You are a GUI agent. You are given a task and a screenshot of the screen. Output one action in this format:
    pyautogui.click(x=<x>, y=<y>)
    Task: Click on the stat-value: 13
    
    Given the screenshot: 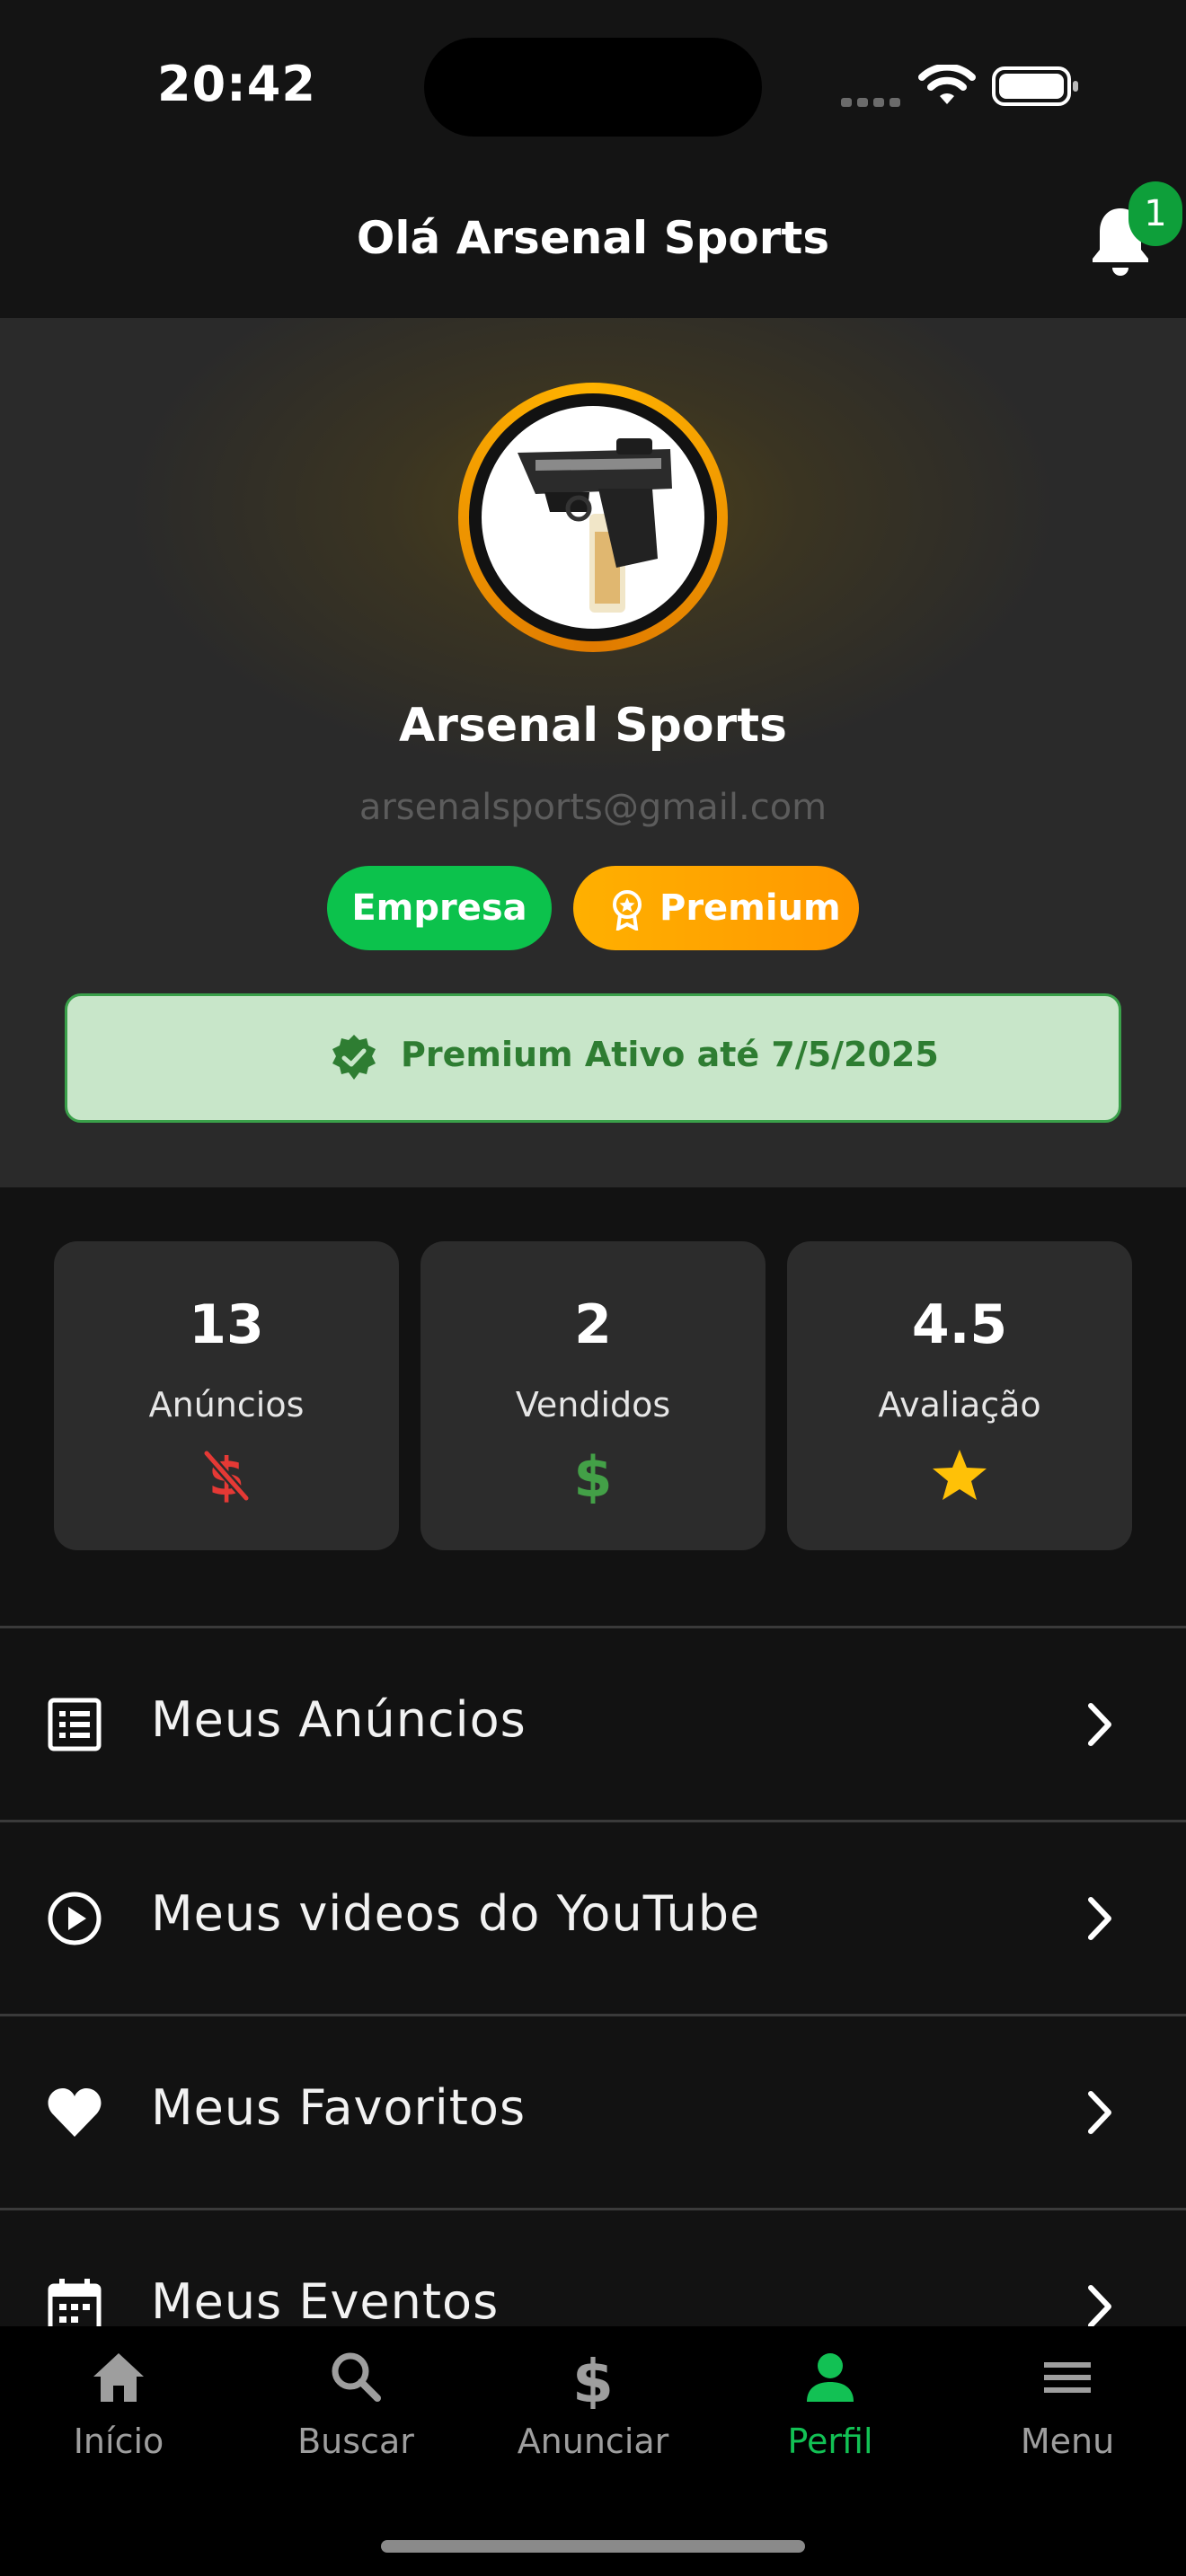 What is the action you would take?
    pyautogui.click(x=226, y=1324)
    